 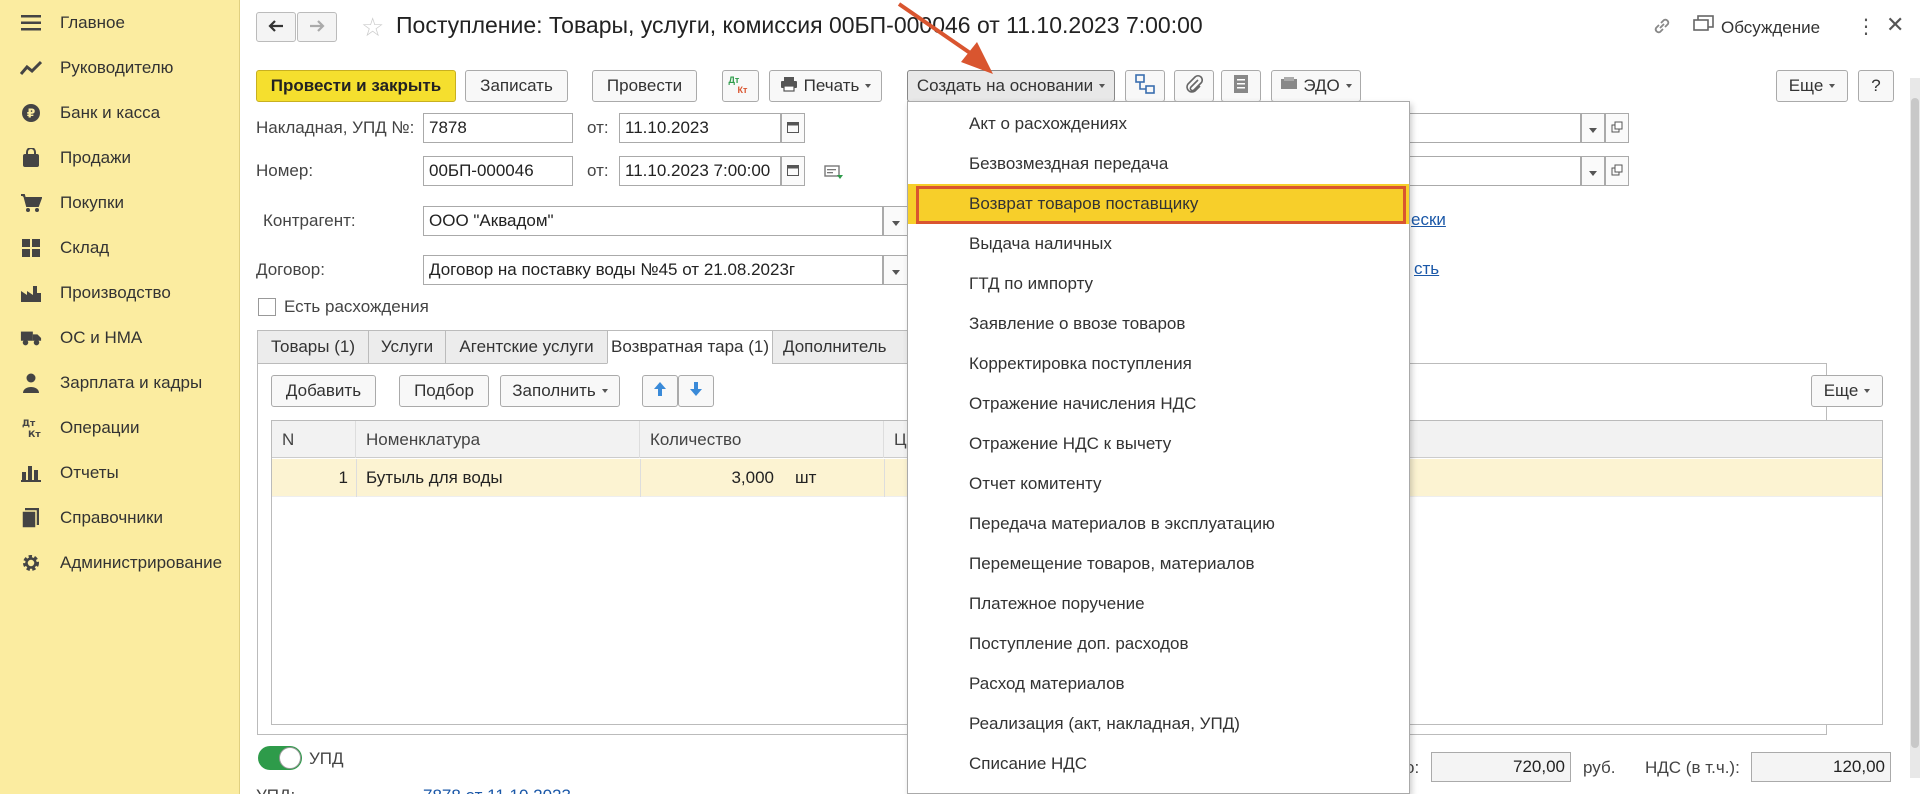 What do you see at coordinates (314, 439) in the screenshot?
I see `column-header-n: N` at bounding box center [314, 439].